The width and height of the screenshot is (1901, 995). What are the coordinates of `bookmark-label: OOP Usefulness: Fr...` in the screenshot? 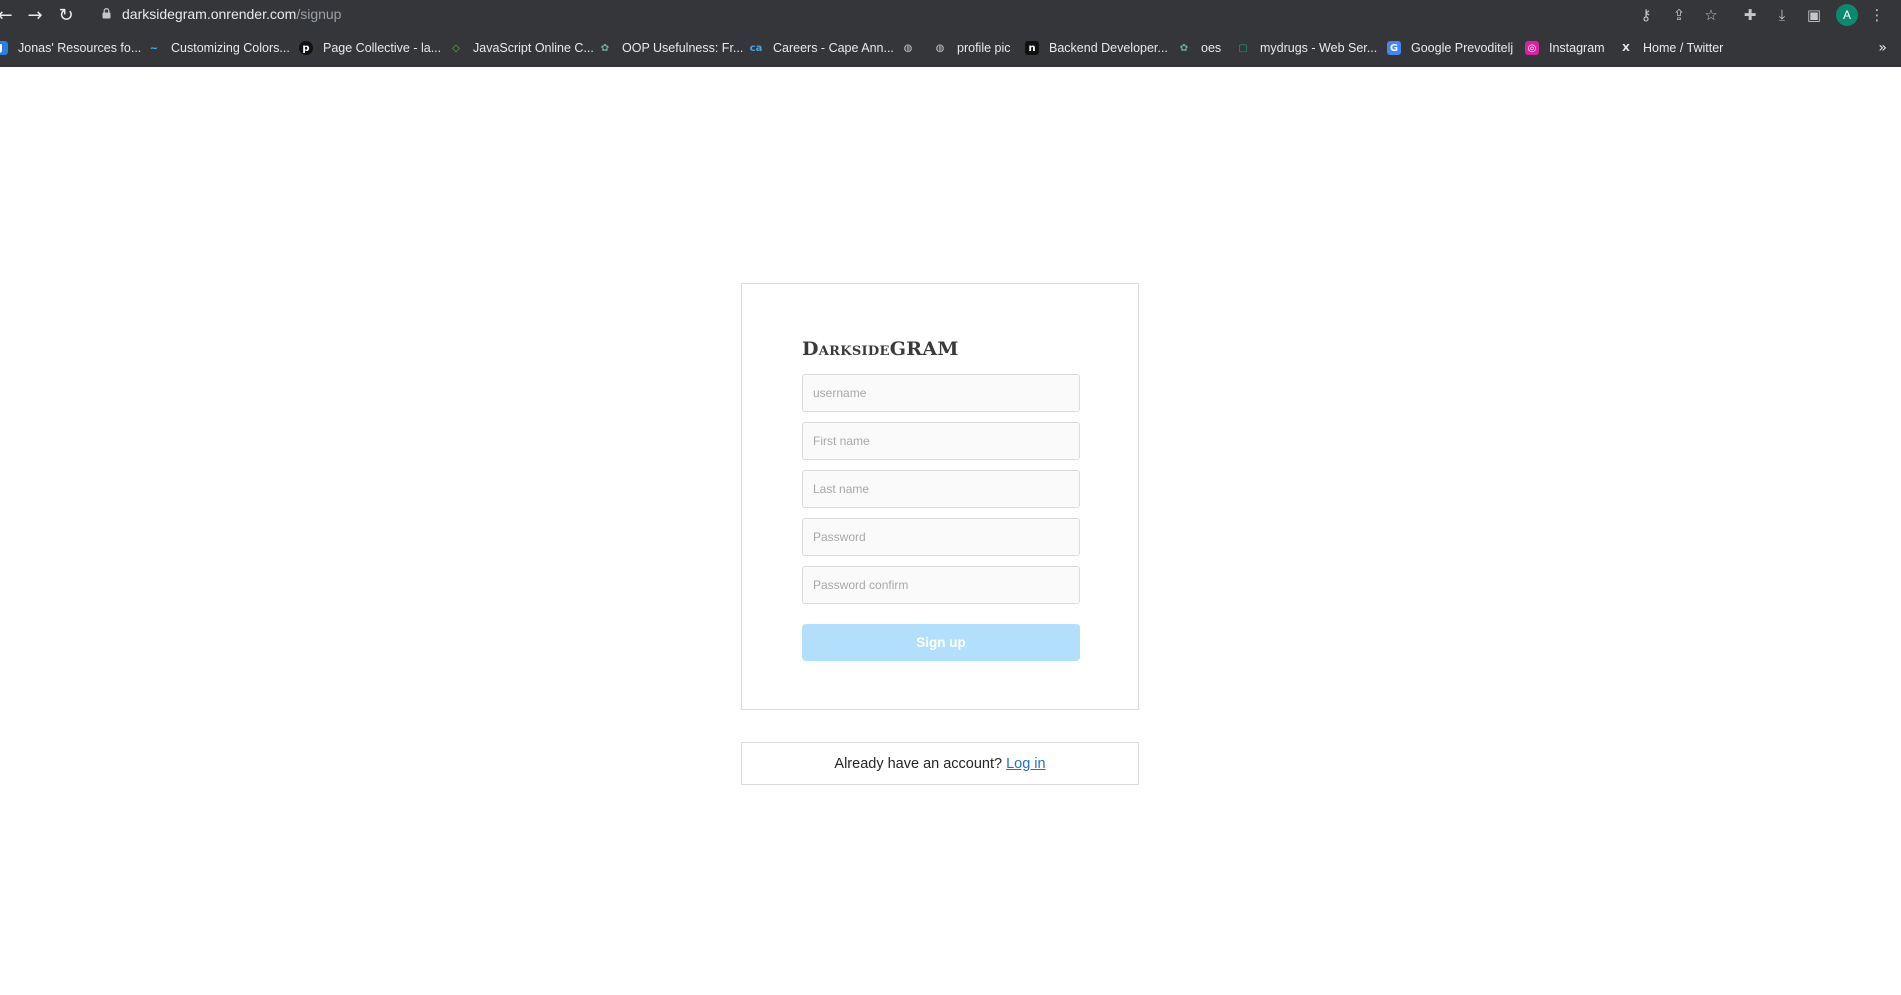 It's located at (683, 48).